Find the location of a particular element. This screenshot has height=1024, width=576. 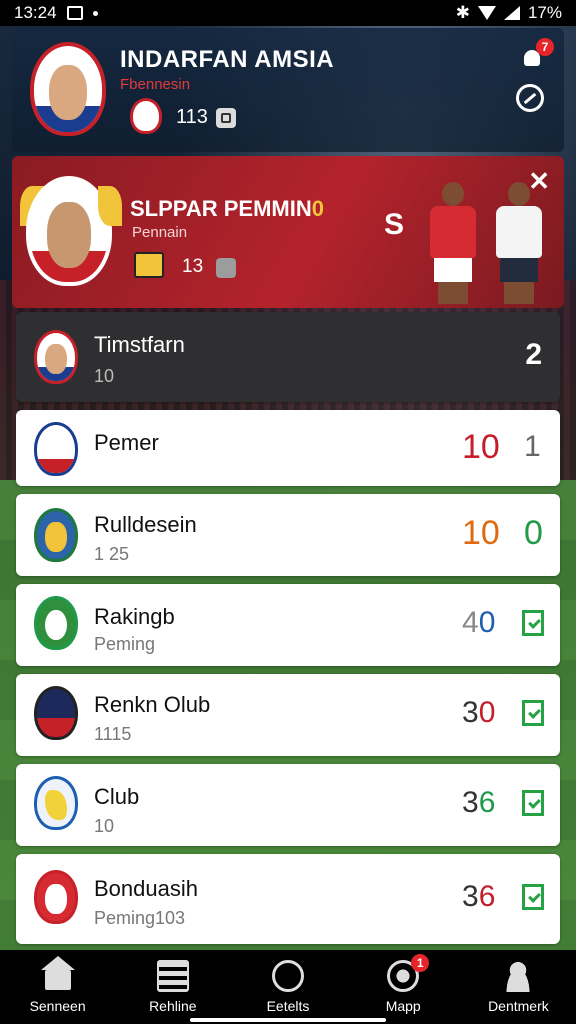

tag-icon is located at coordinates (149, 265).